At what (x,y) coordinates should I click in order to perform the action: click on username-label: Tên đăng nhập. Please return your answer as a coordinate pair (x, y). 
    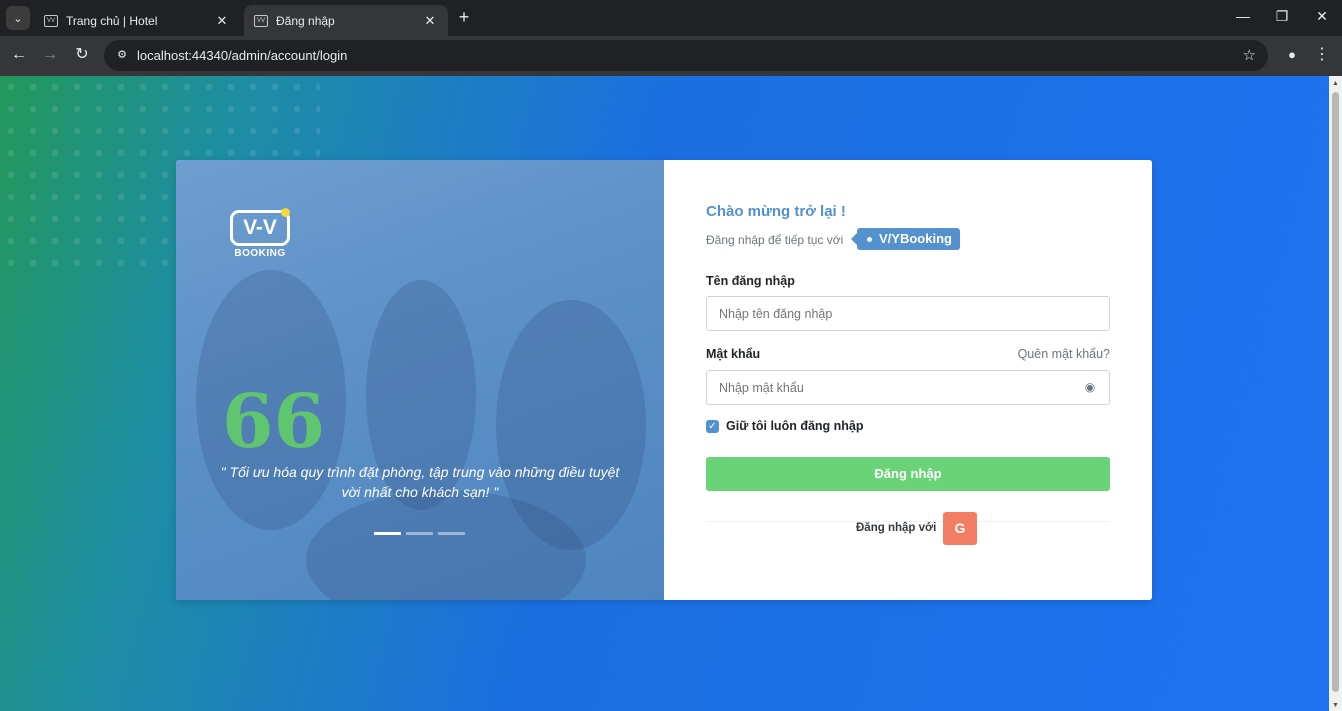
    Looking at the image, I should click on (750, 281).